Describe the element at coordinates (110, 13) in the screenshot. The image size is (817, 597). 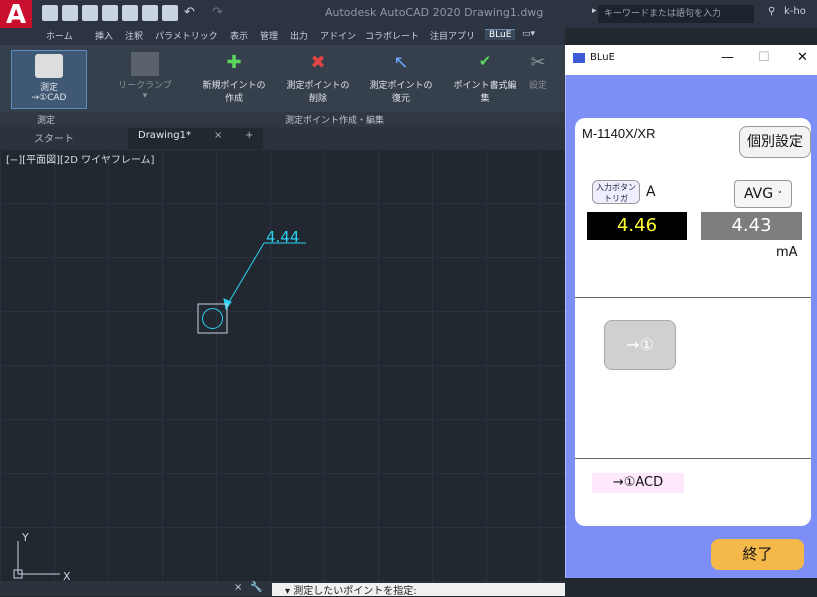
I see `save-as-icon` at that location.